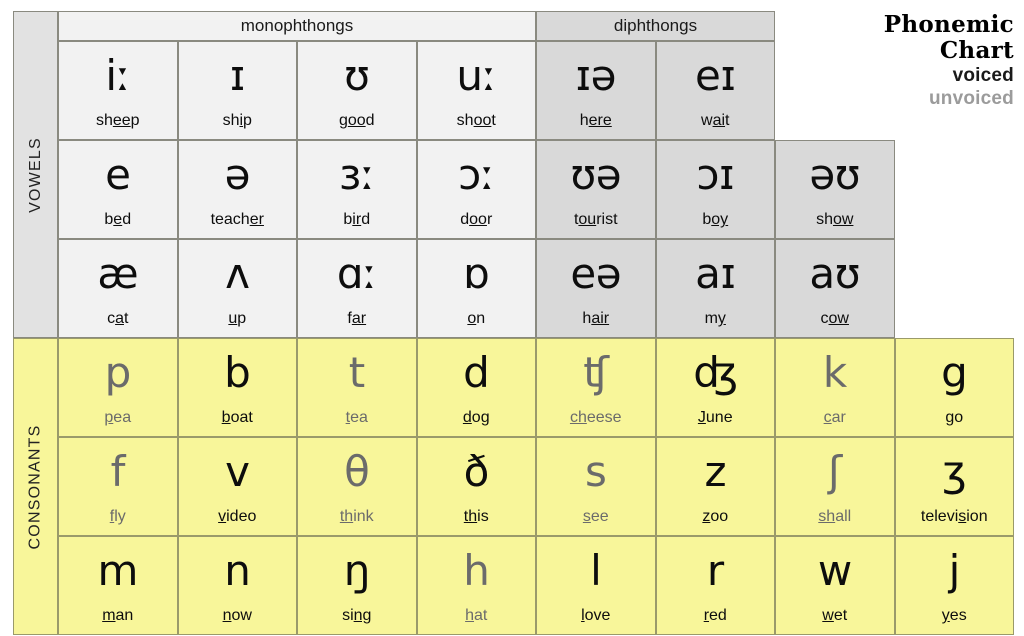  I want to click on vowel-cell-ɪ: ɪ ship, so click(237, 90).